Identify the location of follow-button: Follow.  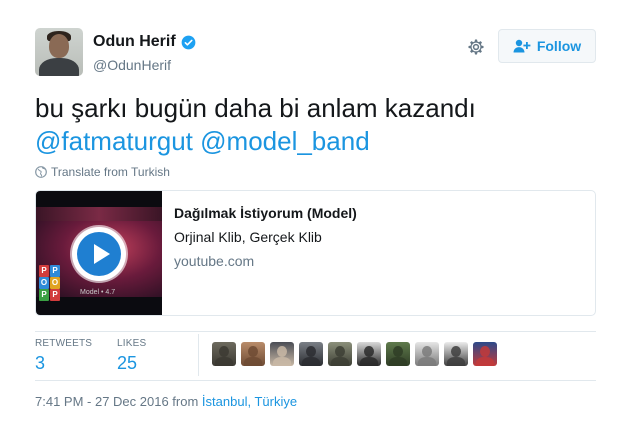
(547, 46).